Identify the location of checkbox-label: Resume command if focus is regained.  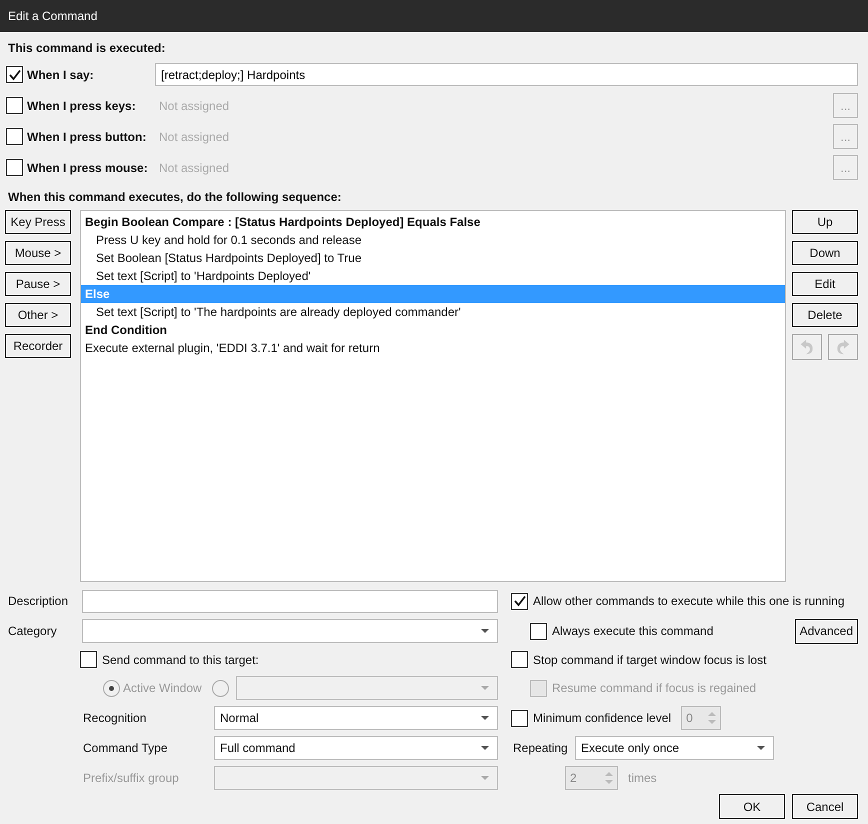
(654, 688).